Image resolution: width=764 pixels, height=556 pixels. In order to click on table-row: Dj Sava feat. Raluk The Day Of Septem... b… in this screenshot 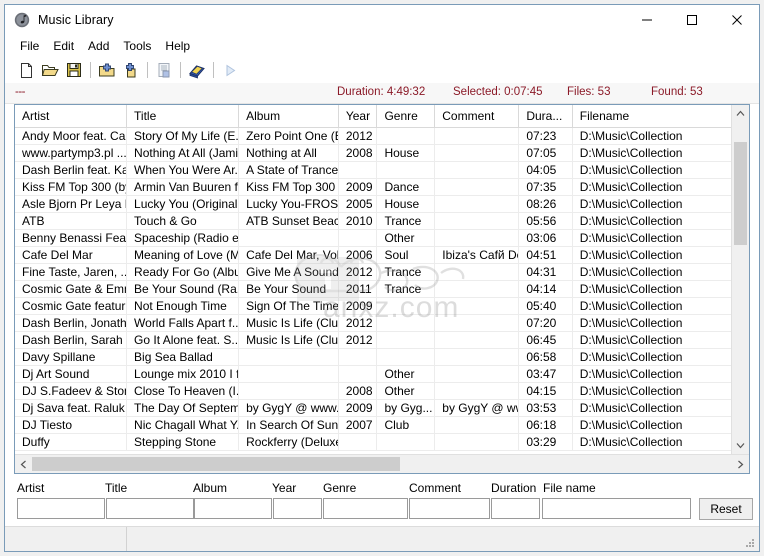, I will do `click(373, 408)`.